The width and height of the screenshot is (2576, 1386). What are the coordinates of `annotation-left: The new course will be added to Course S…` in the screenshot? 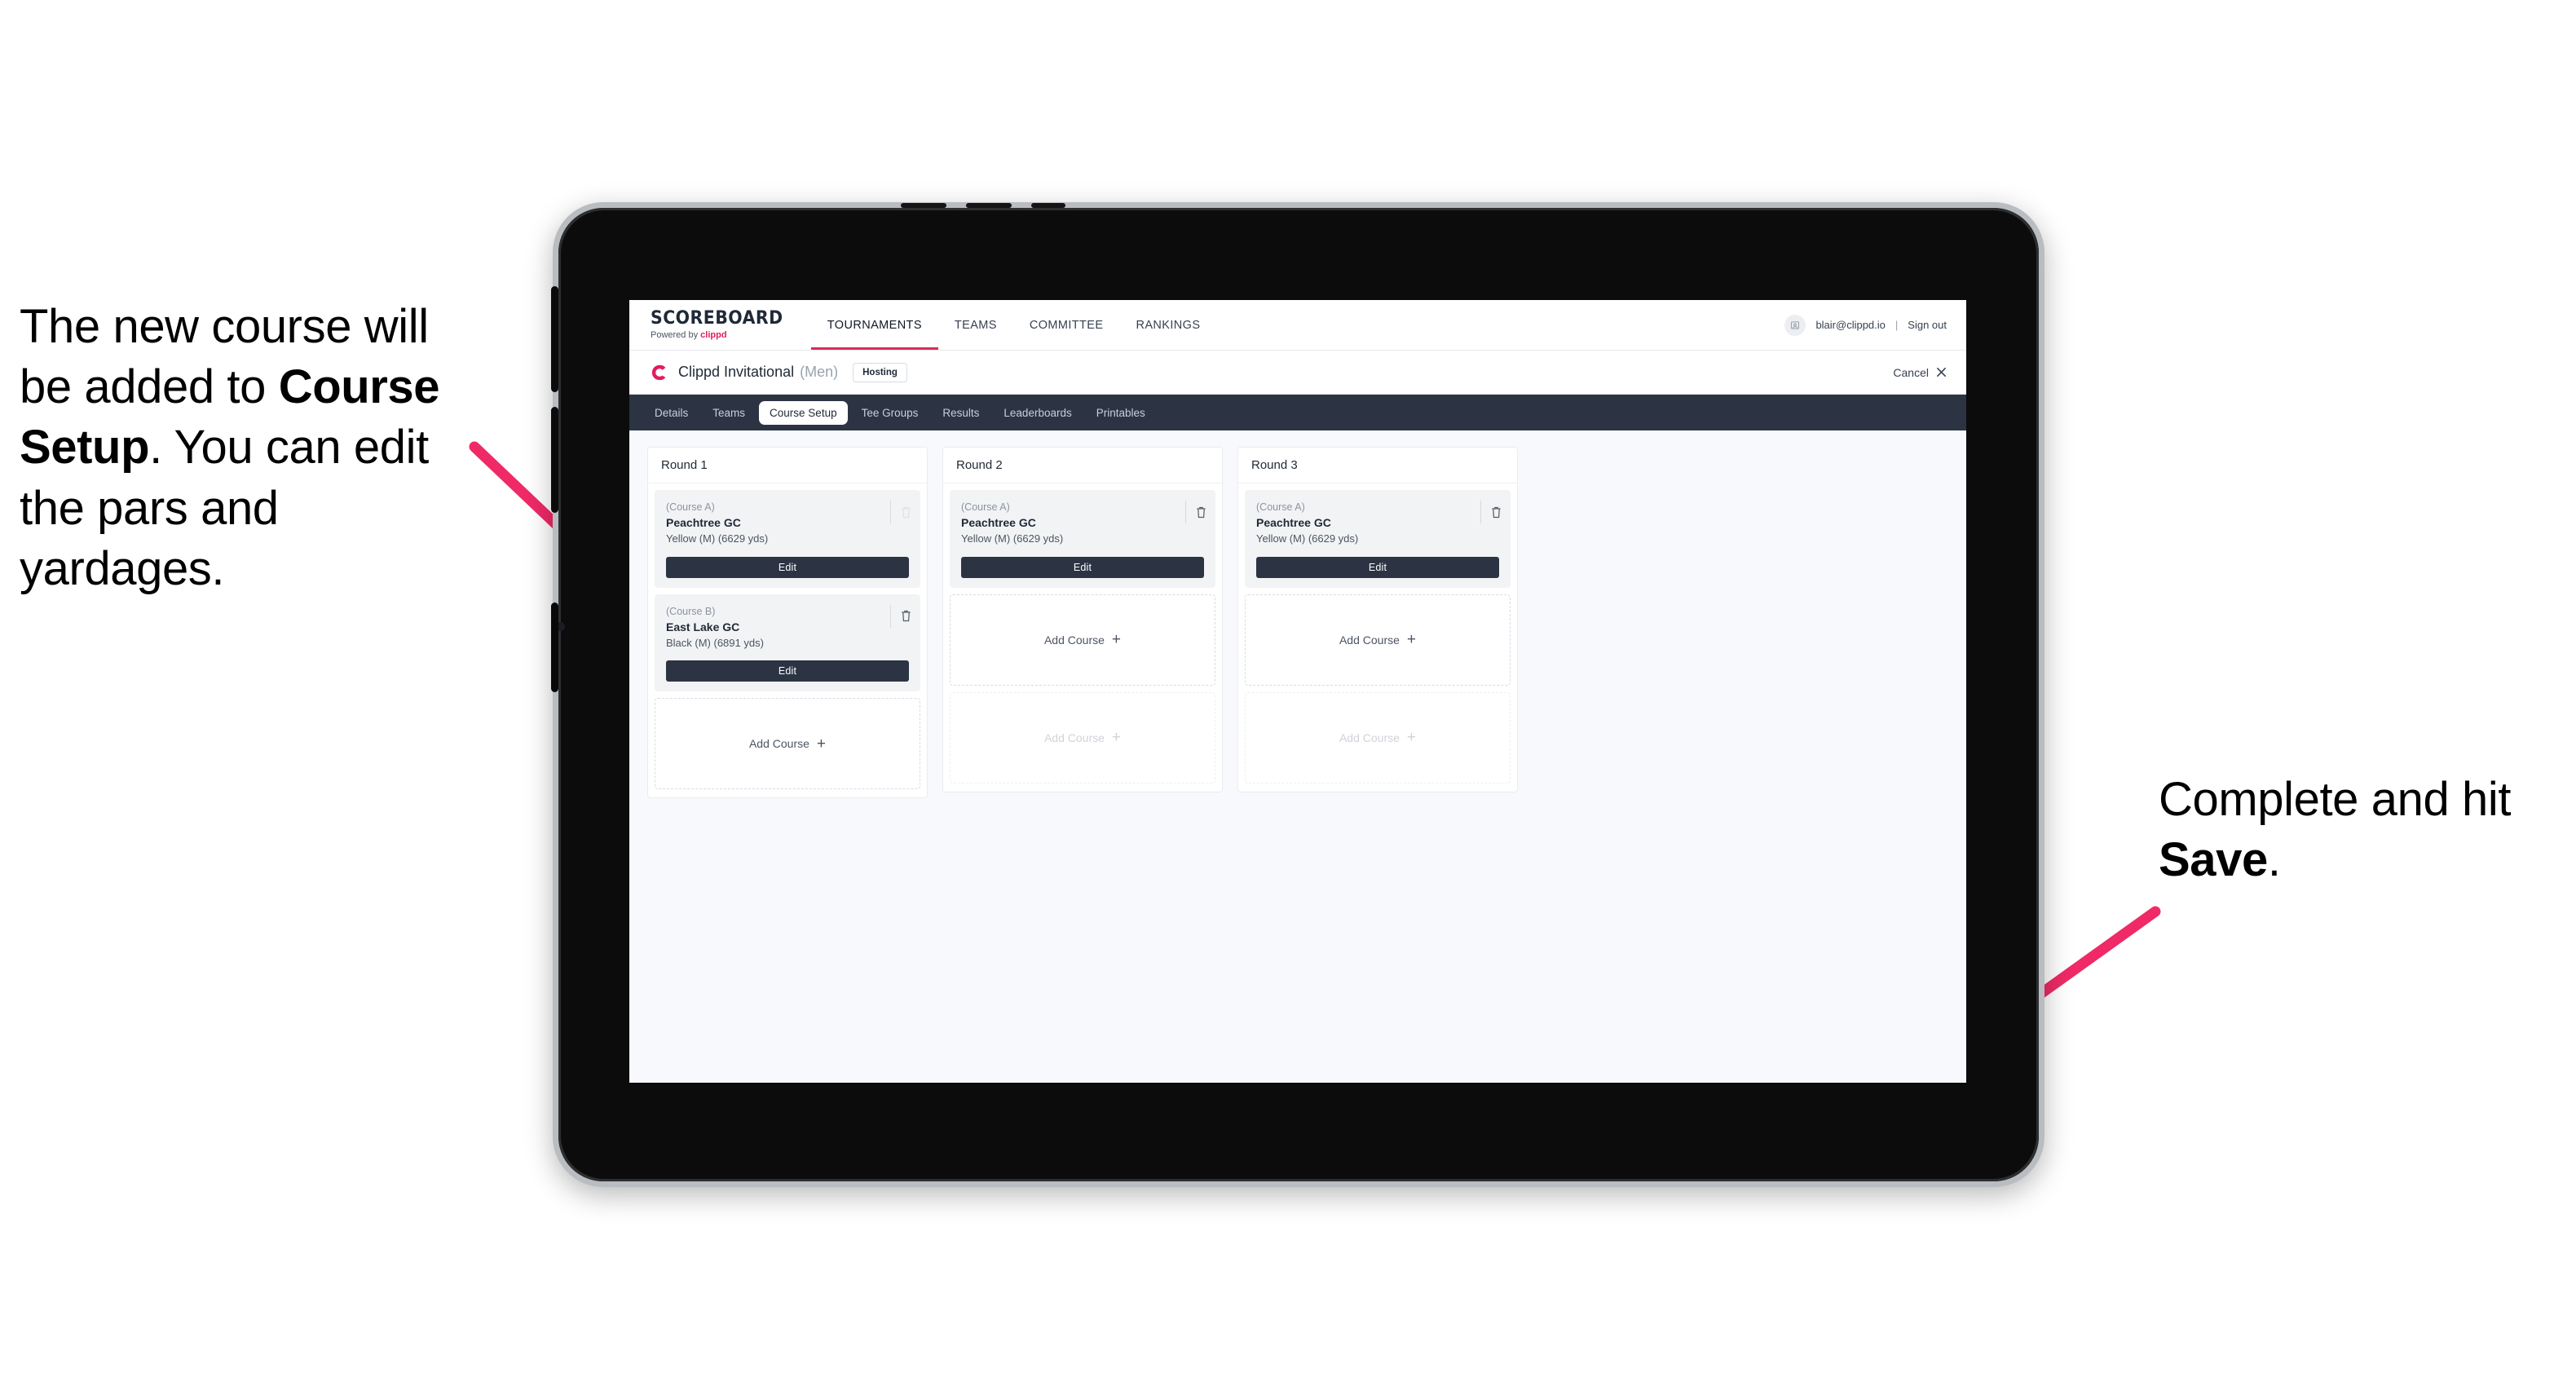 It's located at (231, 448).